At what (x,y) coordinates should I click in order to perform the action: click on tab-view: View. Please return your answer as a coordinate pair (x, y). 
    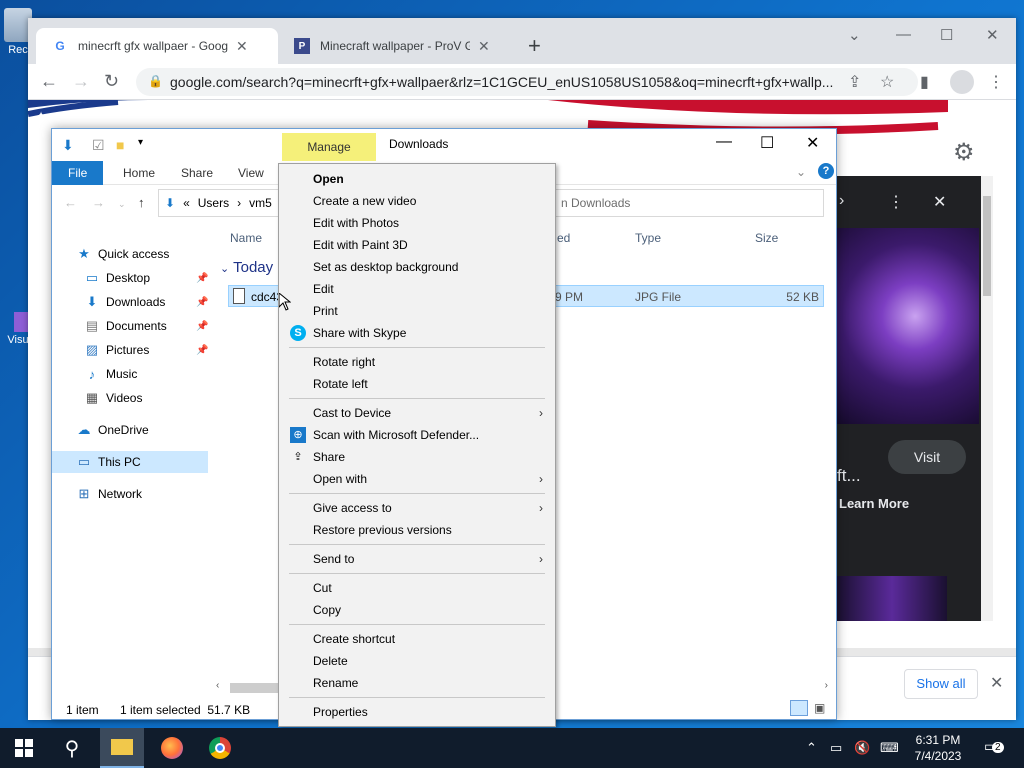
    Looking at the image, I should click on (251, 173).